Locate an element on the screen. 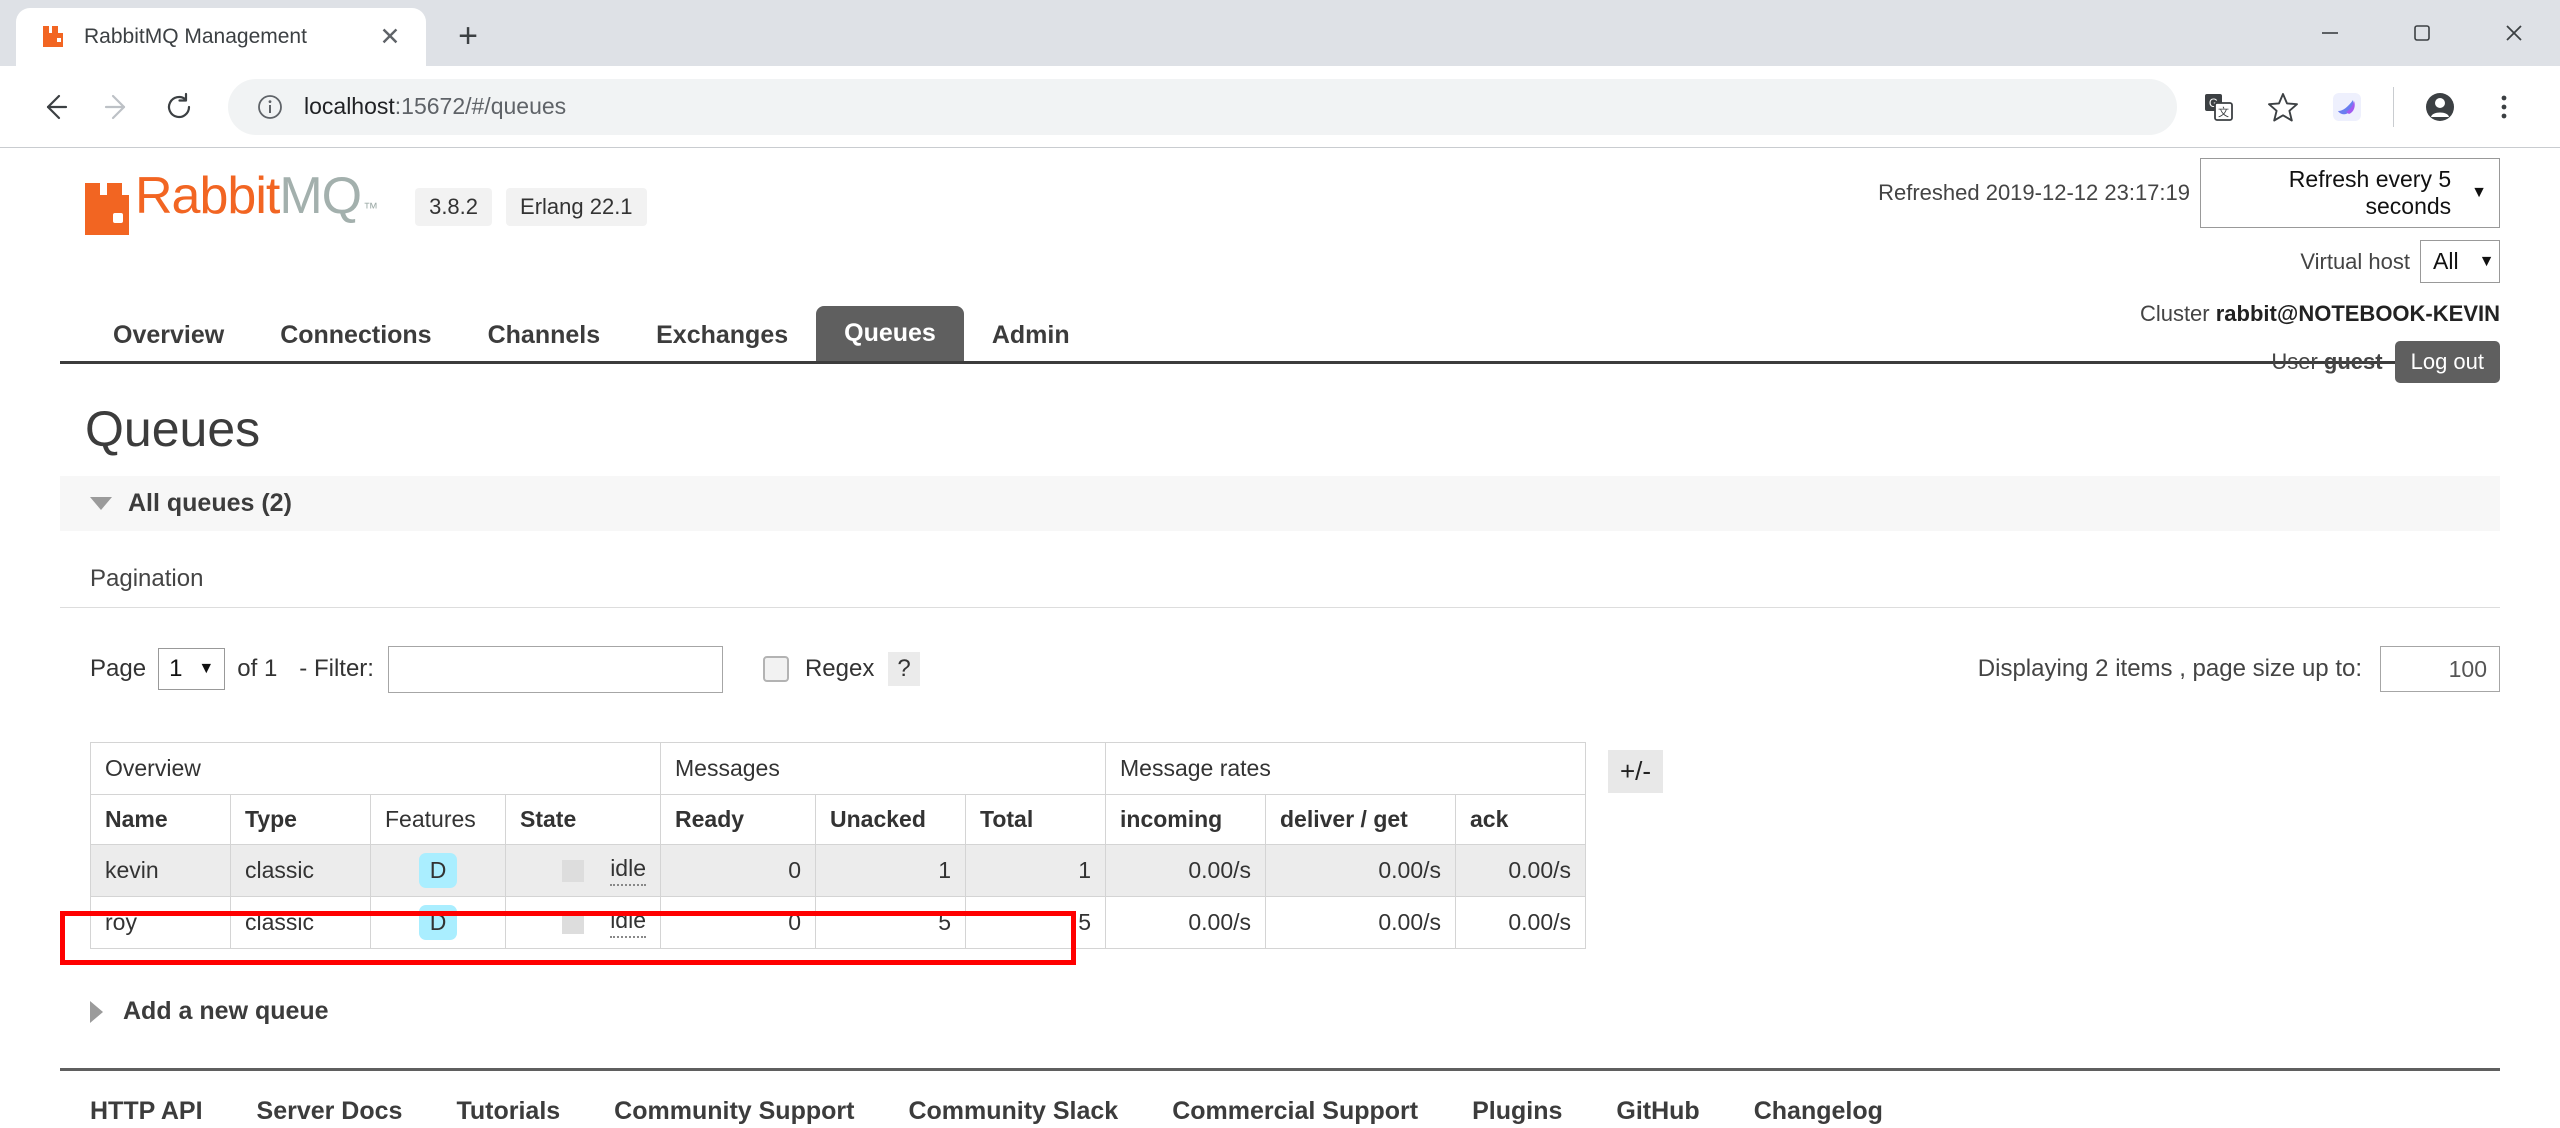 This screenshot has height=1128, width=2560. queue-name-cell: kevin is located at coordinates (160, 870).